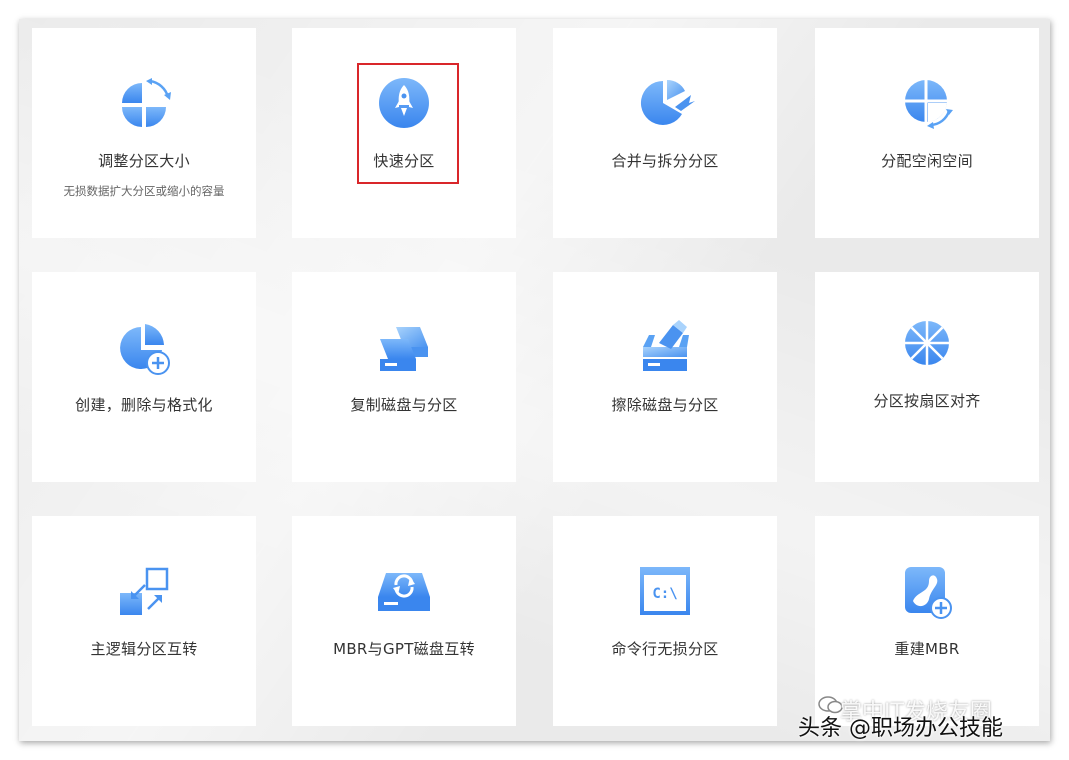 Image resolution: width=1069 pixels, height=760 pixels. What do you see at coordinates (927, 133) in the screenshot?
I see `card-allocate-space: 分配空闲空间` at bounding box center [927, 133].